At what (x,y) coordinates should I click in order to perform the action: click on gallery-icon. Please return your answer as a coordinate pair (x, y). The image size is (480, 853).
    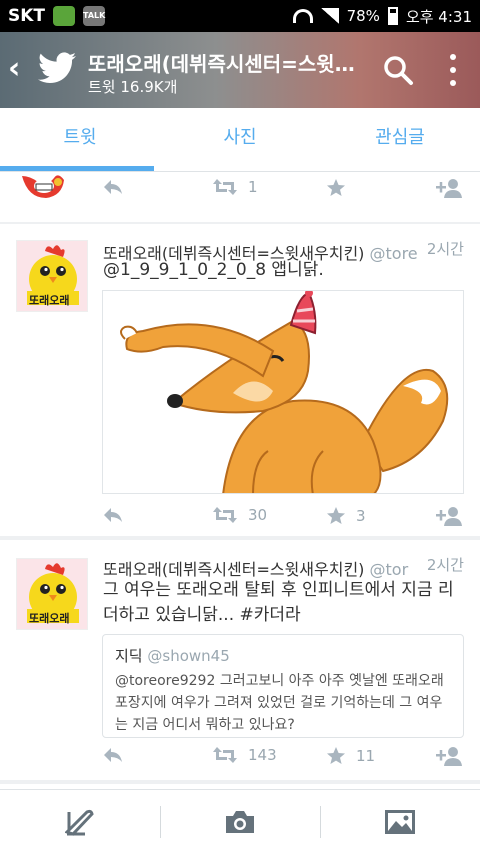
    Looking at the image, I should click on (400, 821).